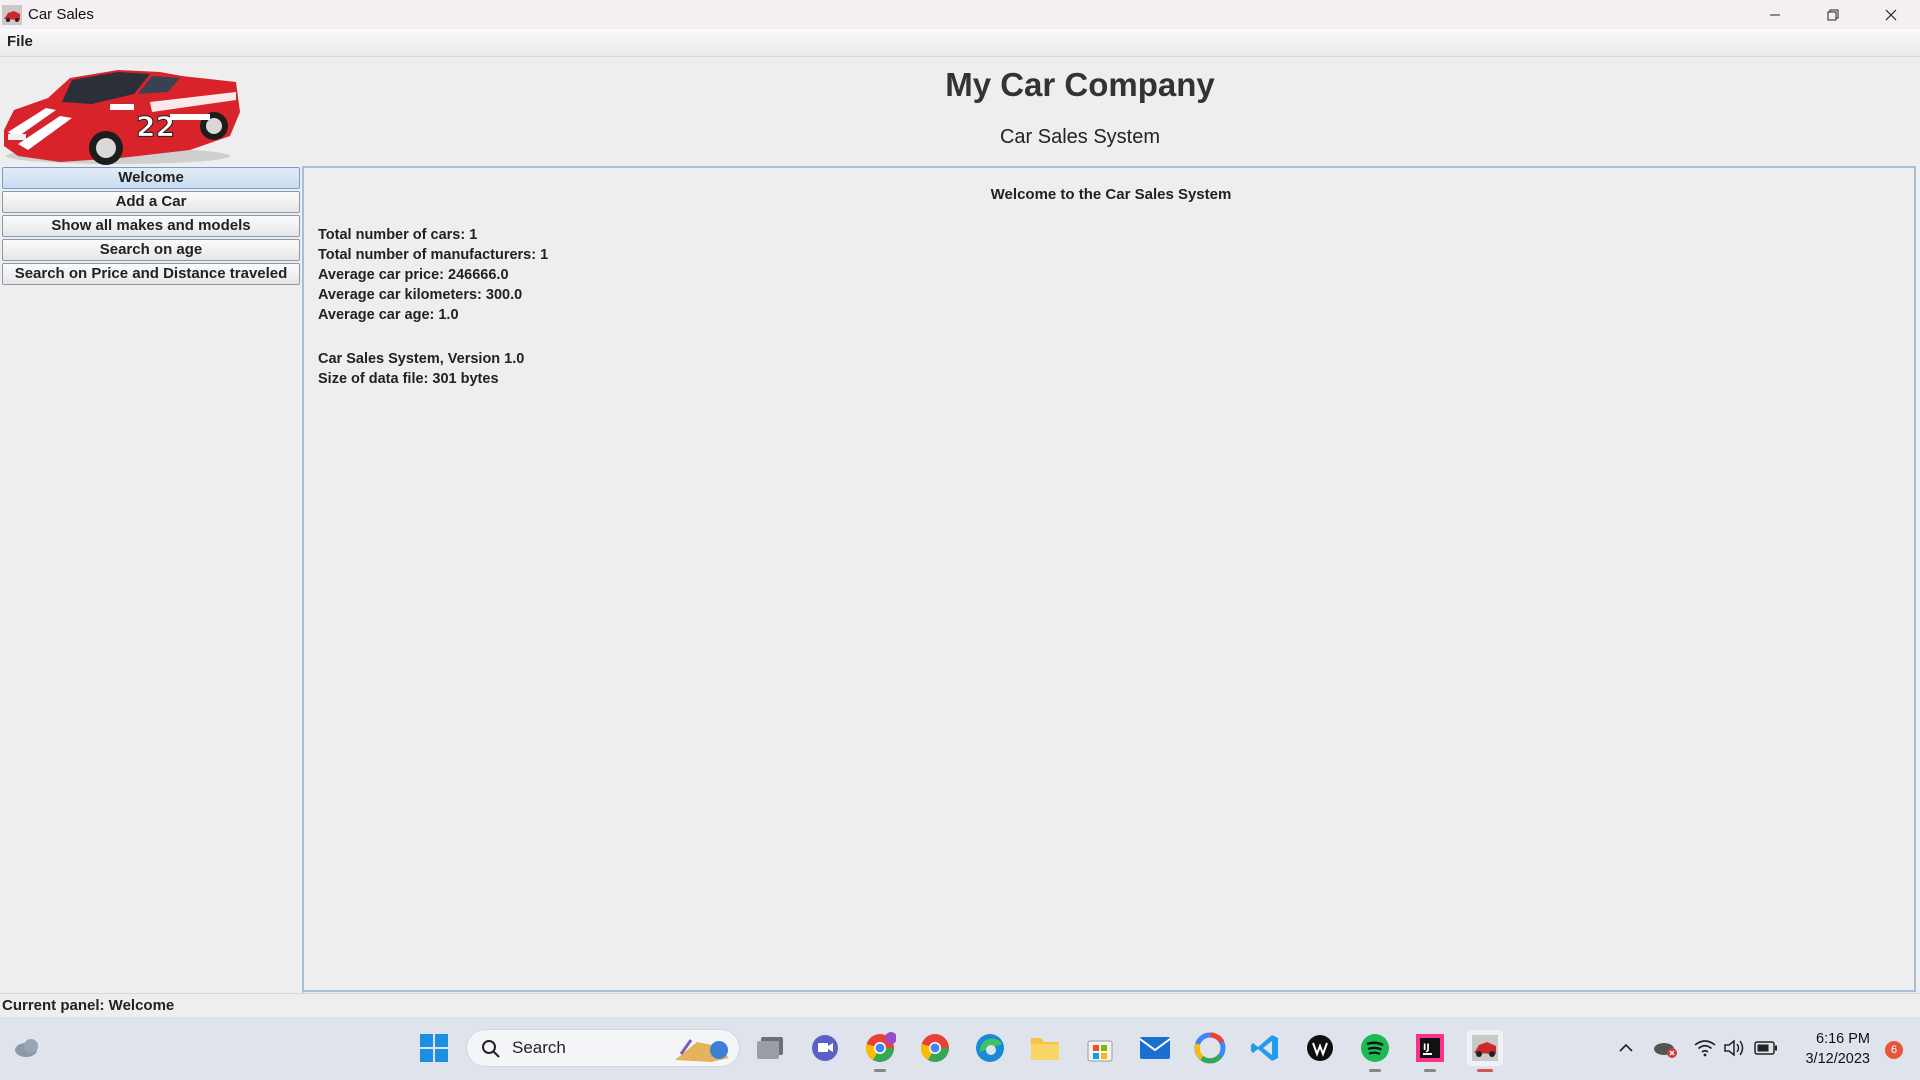 This screenshot has width=1920, height=1080. Describe the element at coordinates (1080, 84) in the screenshot. I see `company-title: My Car Company` at that location.